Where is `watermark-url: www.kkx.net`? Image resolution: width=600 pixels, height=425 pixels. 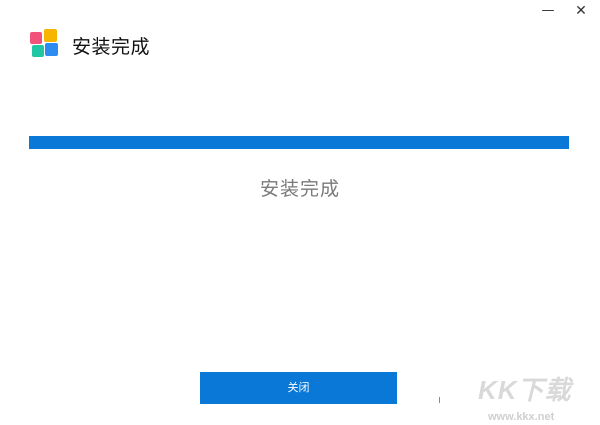
watermark-url: www.kkx.net is located at coordinates (521, 417).